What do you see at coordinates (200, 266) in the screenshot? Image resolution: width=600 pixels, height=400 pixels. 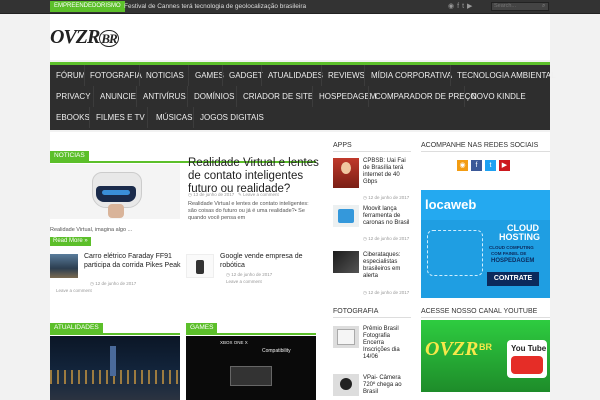 I see `robot-thumb` at bounding box center [200, 266].